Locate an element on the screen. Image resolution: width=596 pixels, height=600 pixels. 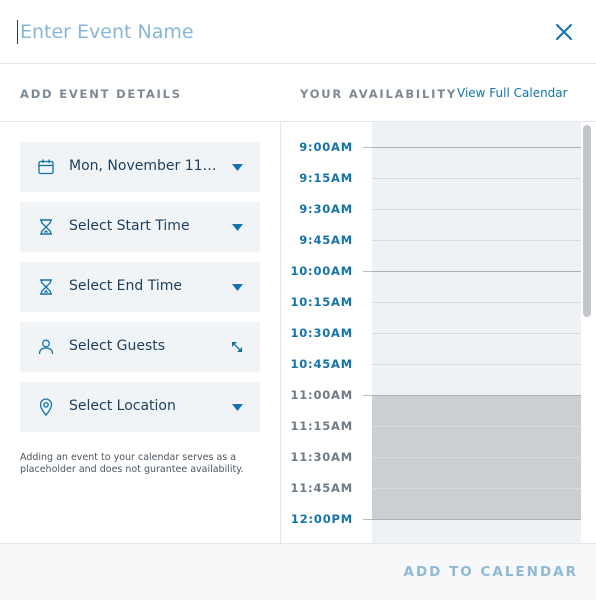
time-slot-label: 11:30AM is located at coordinates (321, 457).